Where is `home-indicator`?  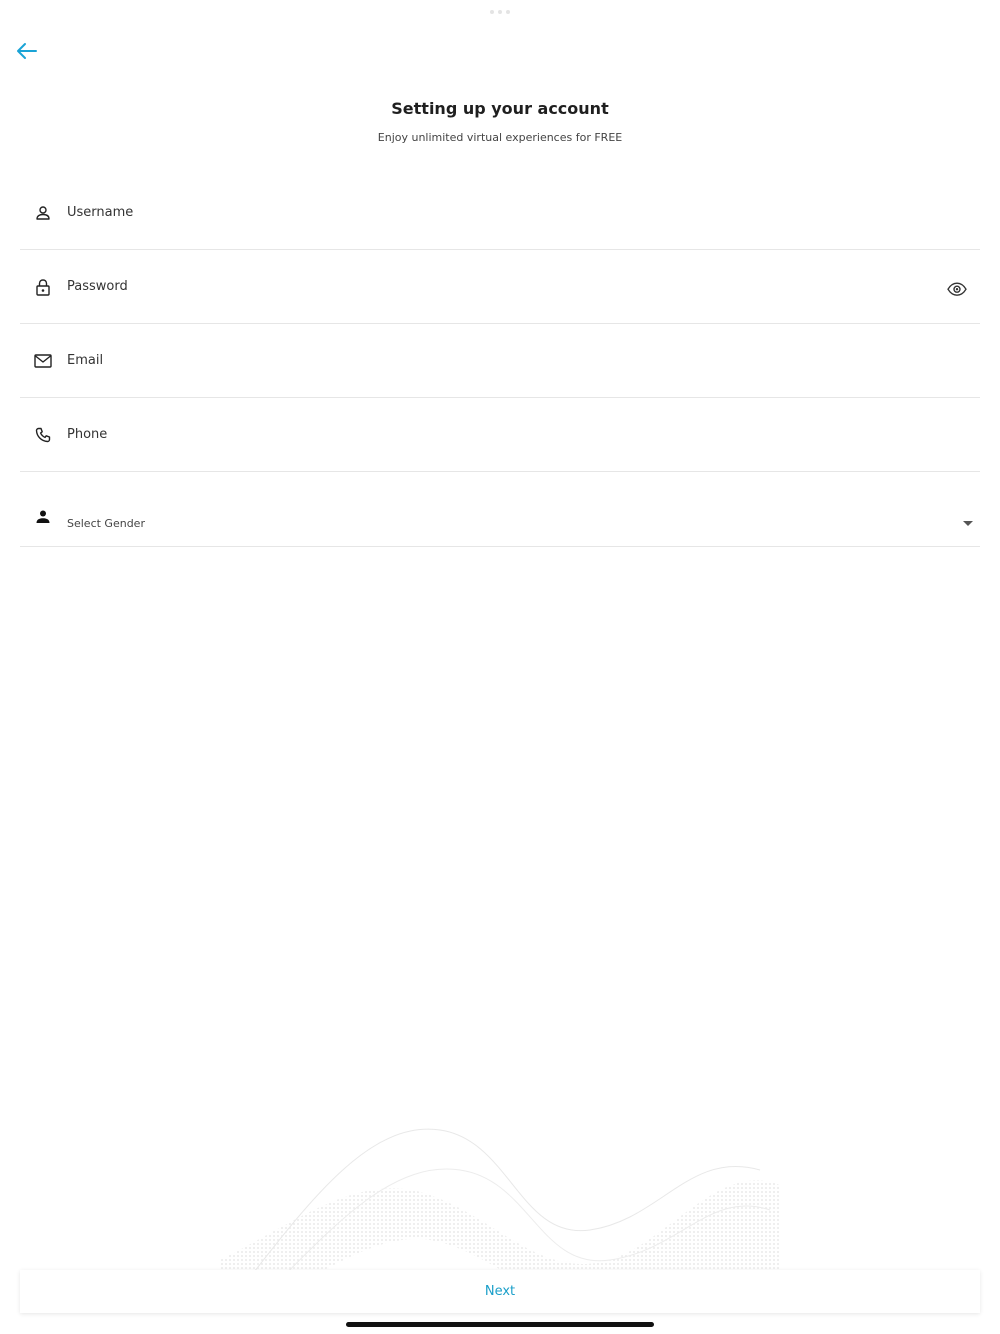 home-indicator is located at coordinates (500, 1324).